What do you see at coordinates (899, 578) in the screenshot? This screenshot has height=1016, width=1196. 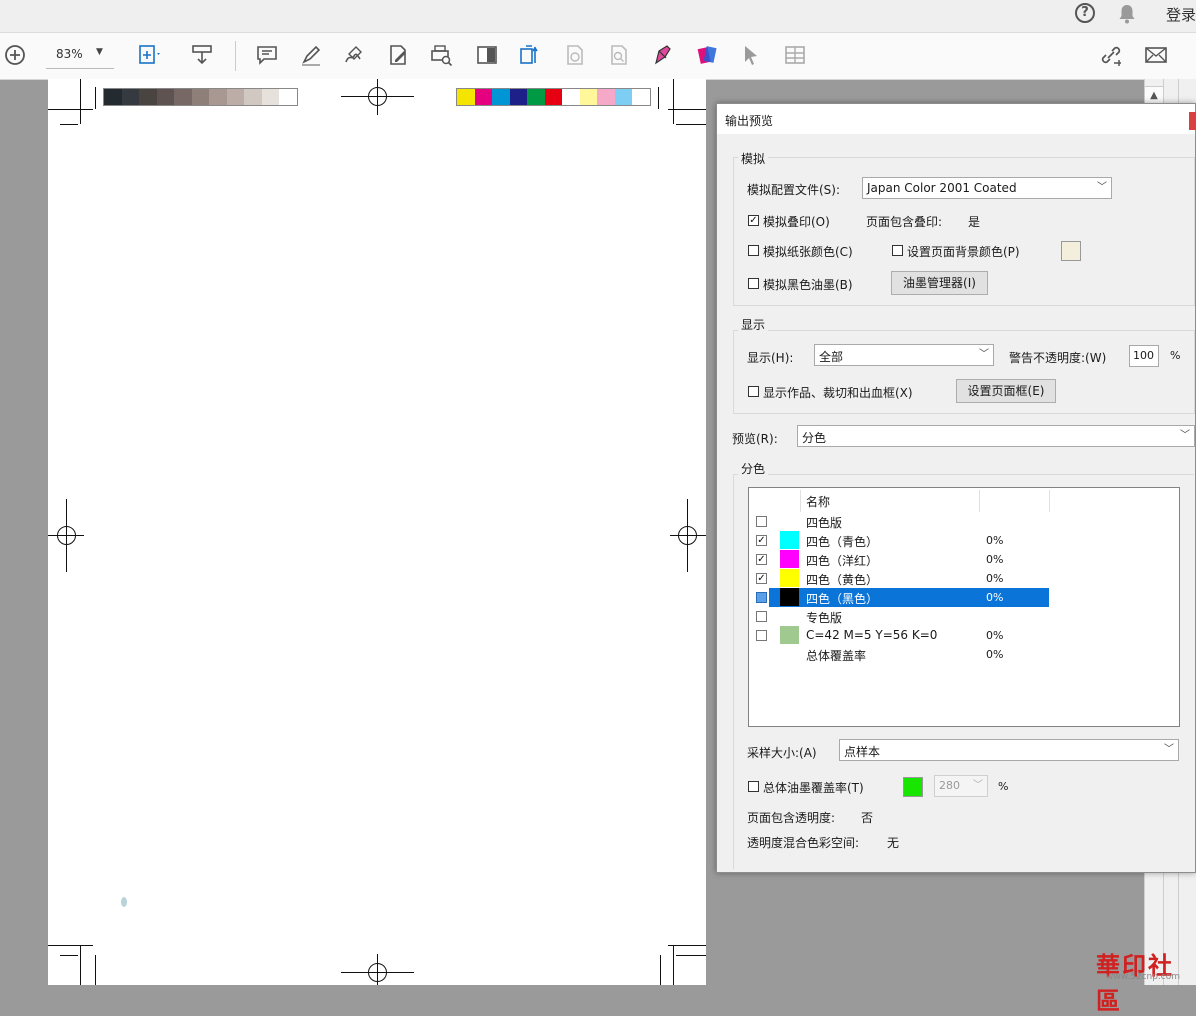 I see `separation-row: ✓ 四色（黄色） 0%` at bounding box center [899, 578].